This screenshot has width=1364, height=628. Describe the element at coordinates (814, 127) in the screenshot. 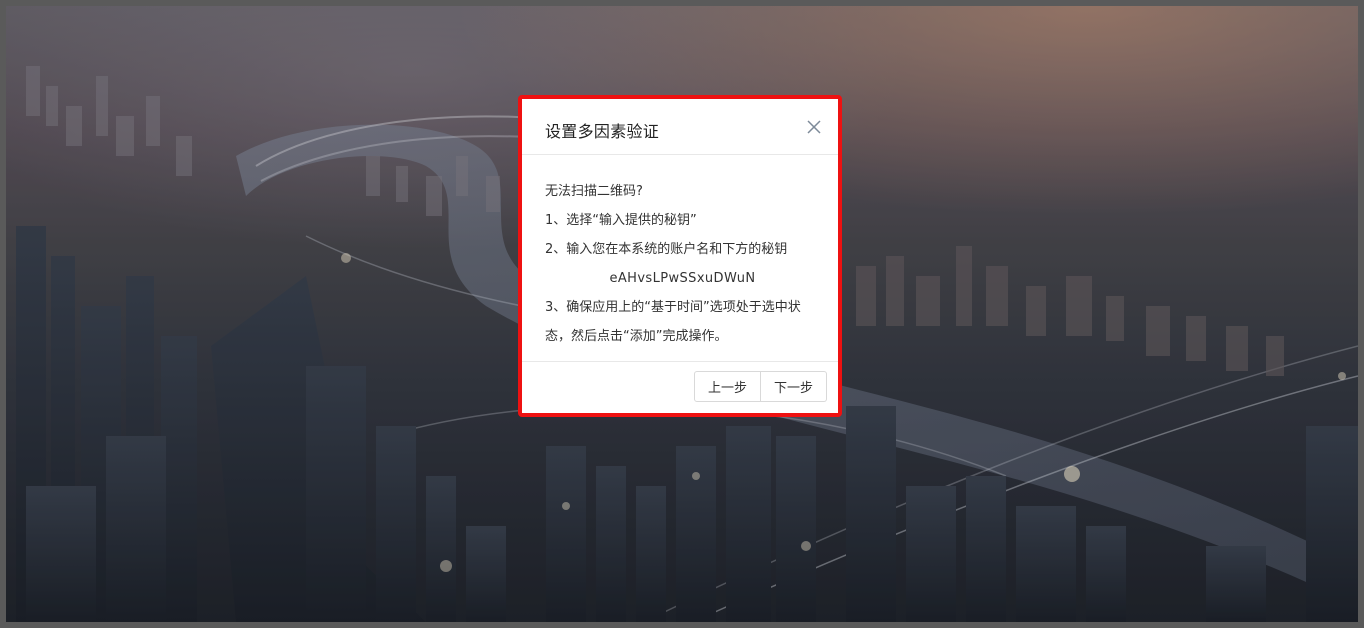

I see `close-icon` at that location.